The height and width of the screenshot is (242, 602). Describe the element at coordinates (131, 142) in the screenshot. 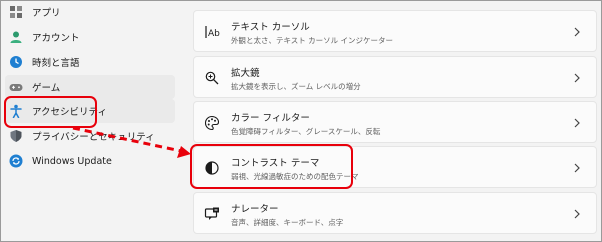

I see `annotation-arrow` at that location.